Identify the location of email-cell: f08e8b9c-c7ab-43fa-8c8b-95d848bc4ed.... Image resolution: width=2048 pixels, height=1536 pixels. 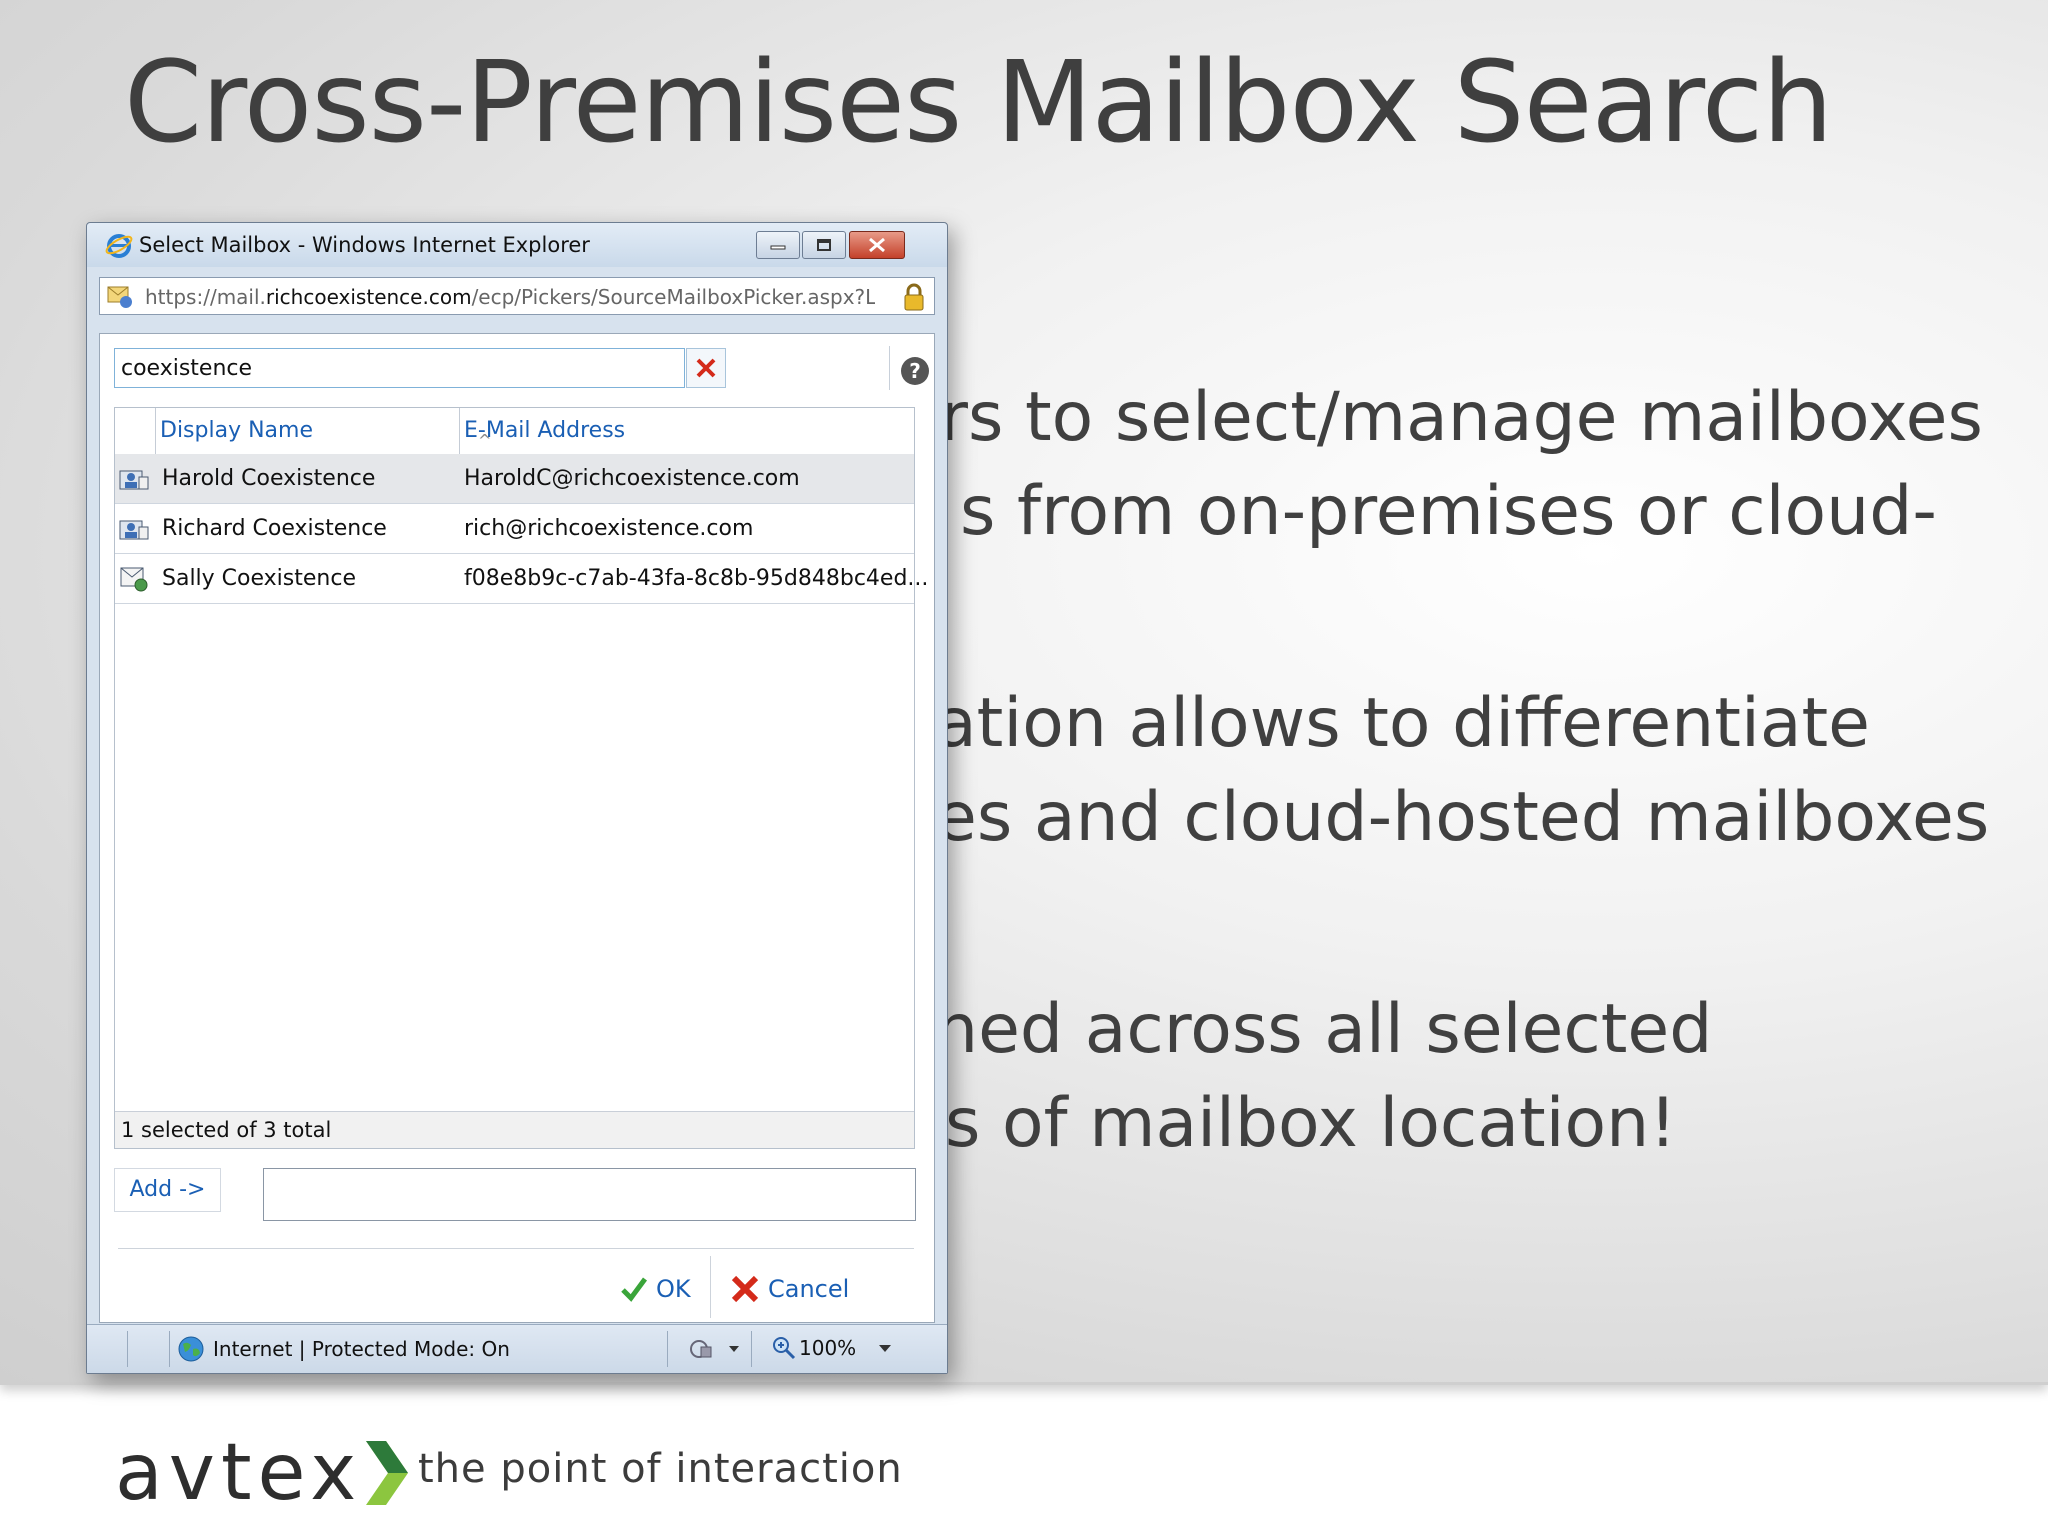
(696, 578).